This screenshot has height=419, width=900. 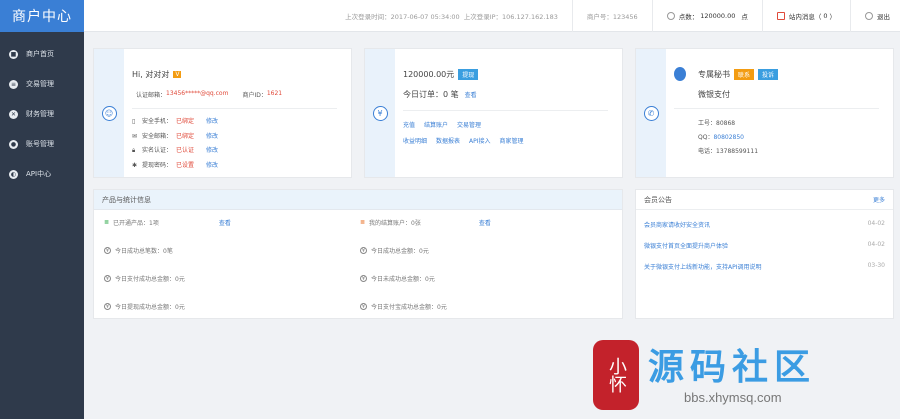 What do you see at coordinates (737, 151) in the screenshot?
I see `phone-value: 13788599111` at bounding box center [737, 151].